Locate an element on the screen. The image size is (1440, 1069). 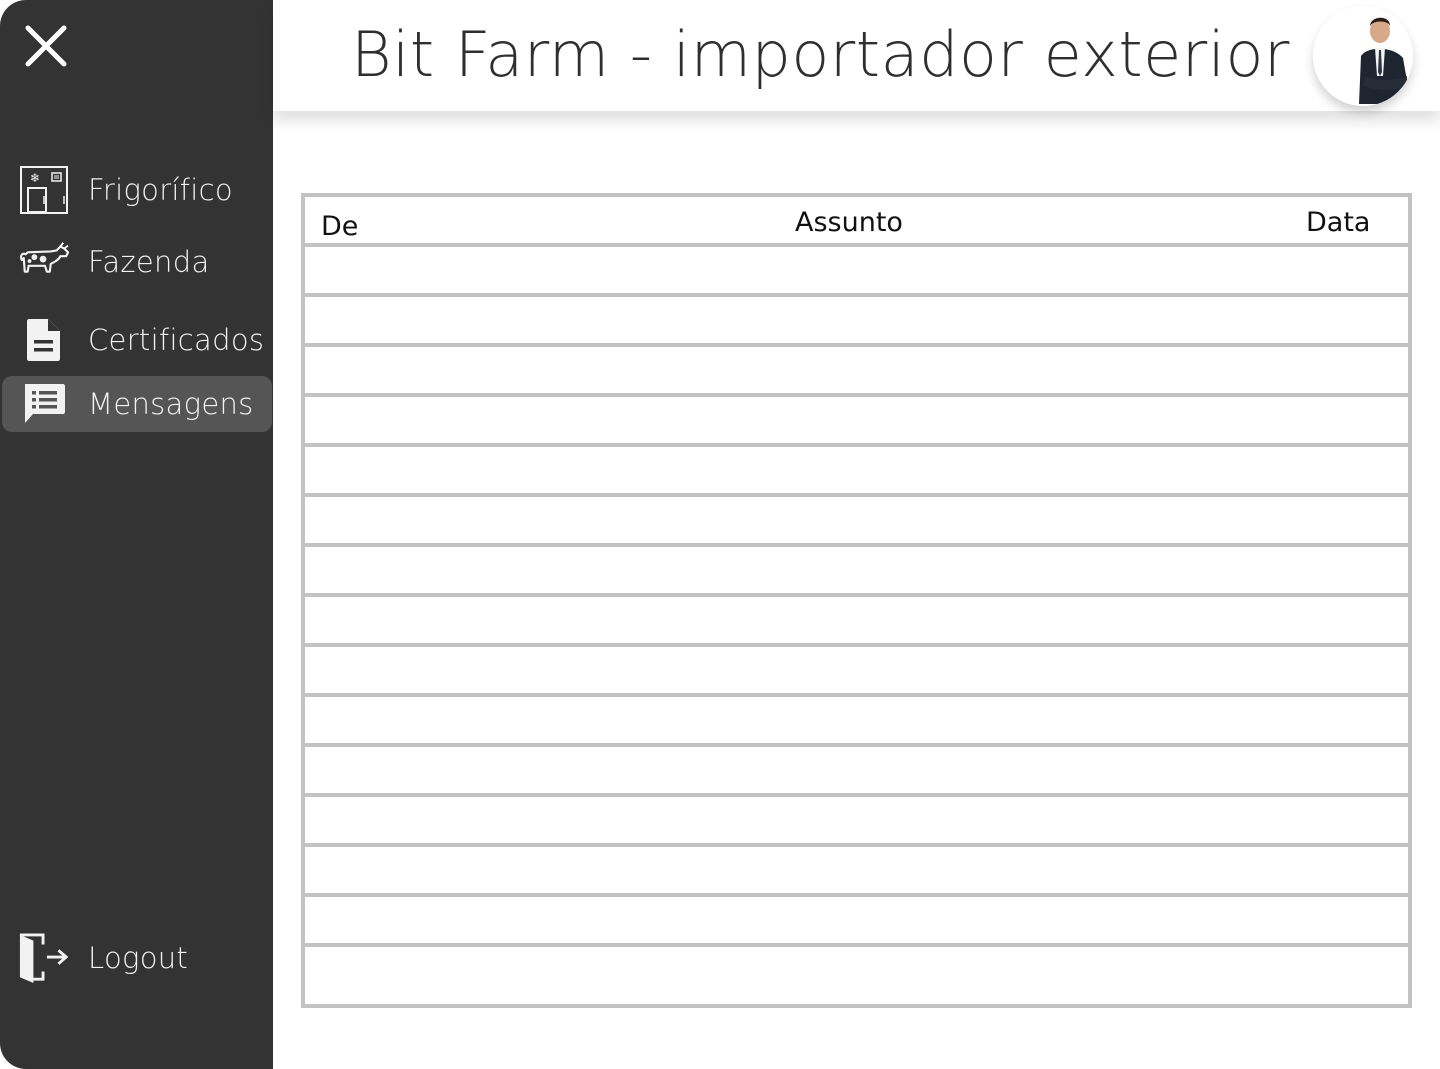
page-title: Bit Farm - importador exterior is located at coordinates (820, 54).